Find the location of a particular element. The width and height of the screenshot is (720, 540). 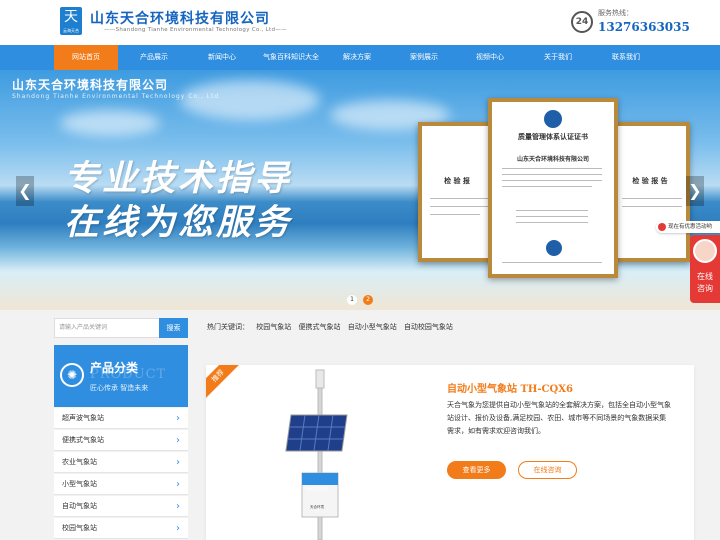

logo-sub-text: 云海天合 is located at coordinates (71, 30).